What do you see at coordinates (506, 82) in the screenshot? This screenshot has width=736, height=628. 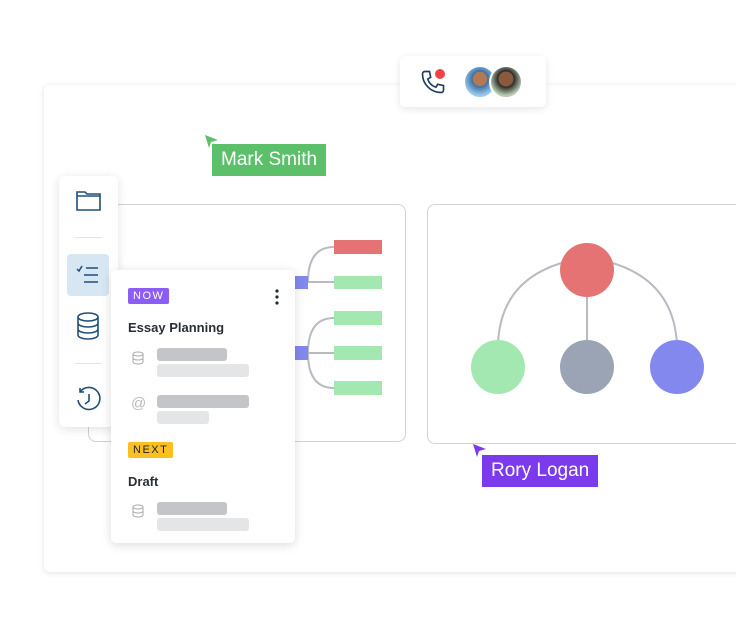 I see `avatar` at bounding box center [506, 82].